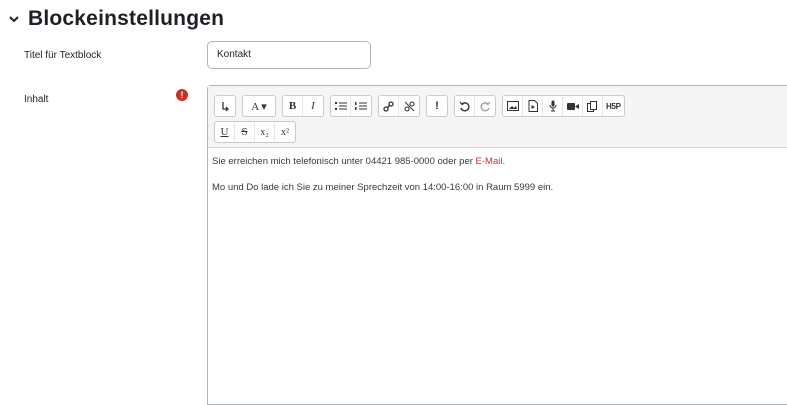 The height and width of the screenshot is (405, 787). What do you see at coordinates (245, 132) in the screenshot?
I see `strikethrough-button: S` at bounding box center [245, 132].